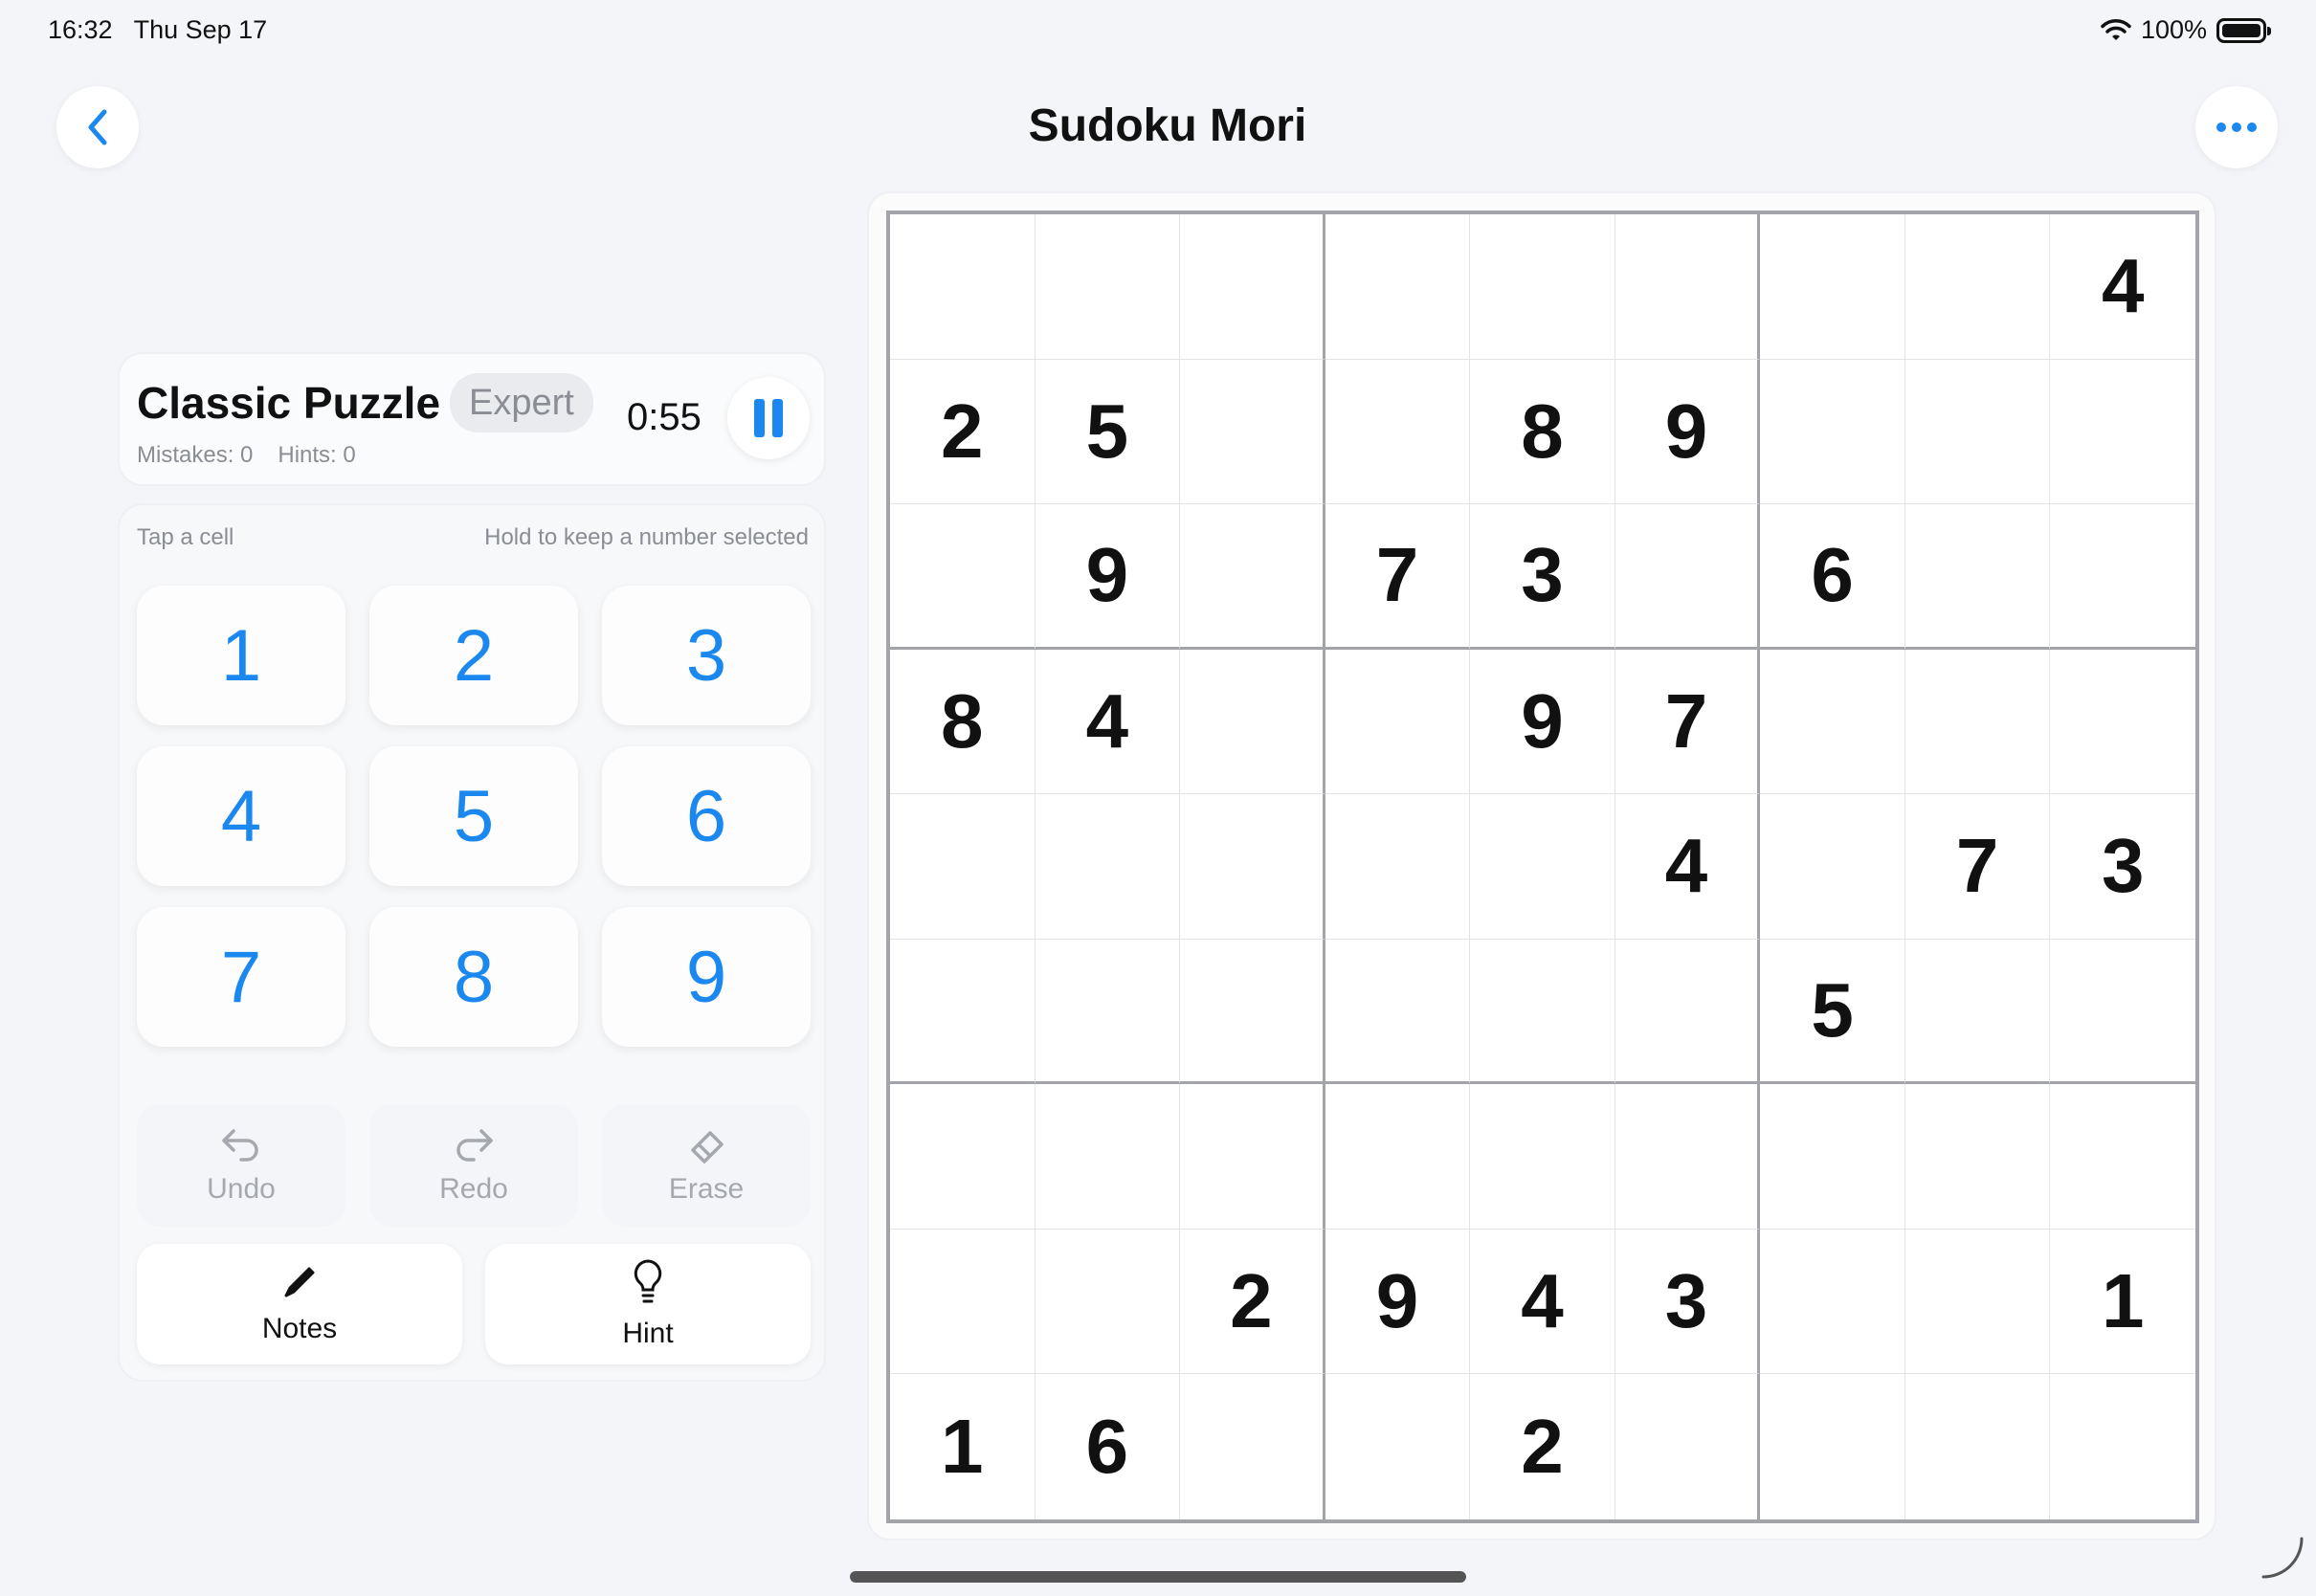 Image resolution: width=2316 pixels, height=1596 pixels. What do you see at coordinates (963, 432) in the screenshot?
I see `sudoku-cell-r2c1: 2` at bounding box center [963, 432].